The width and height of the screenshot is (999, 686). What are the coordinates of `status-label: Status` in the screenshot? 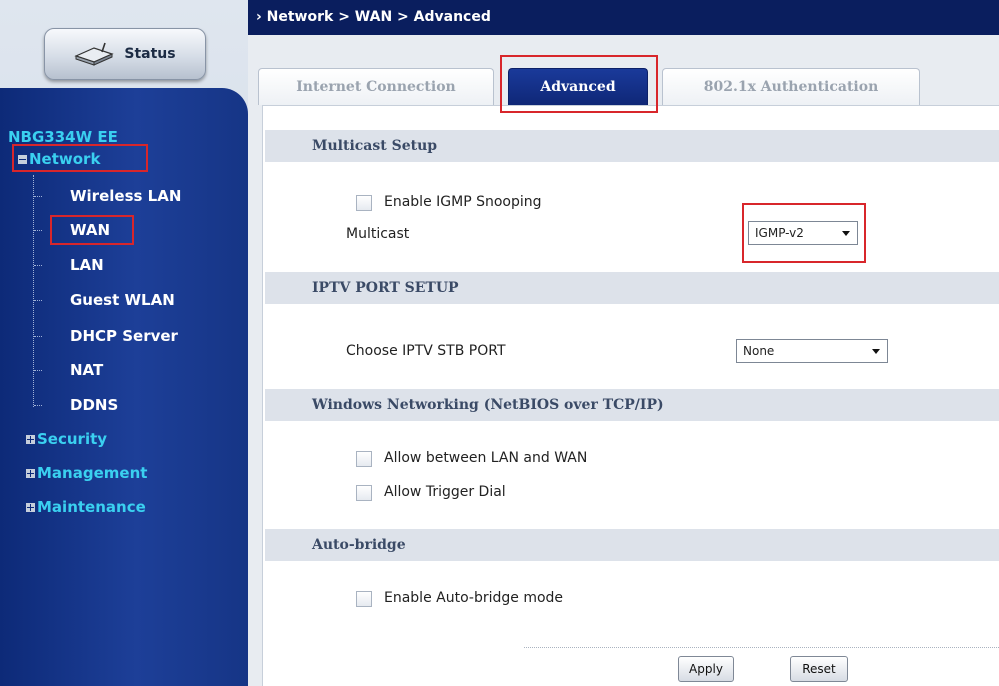 It's located at (150, 54).